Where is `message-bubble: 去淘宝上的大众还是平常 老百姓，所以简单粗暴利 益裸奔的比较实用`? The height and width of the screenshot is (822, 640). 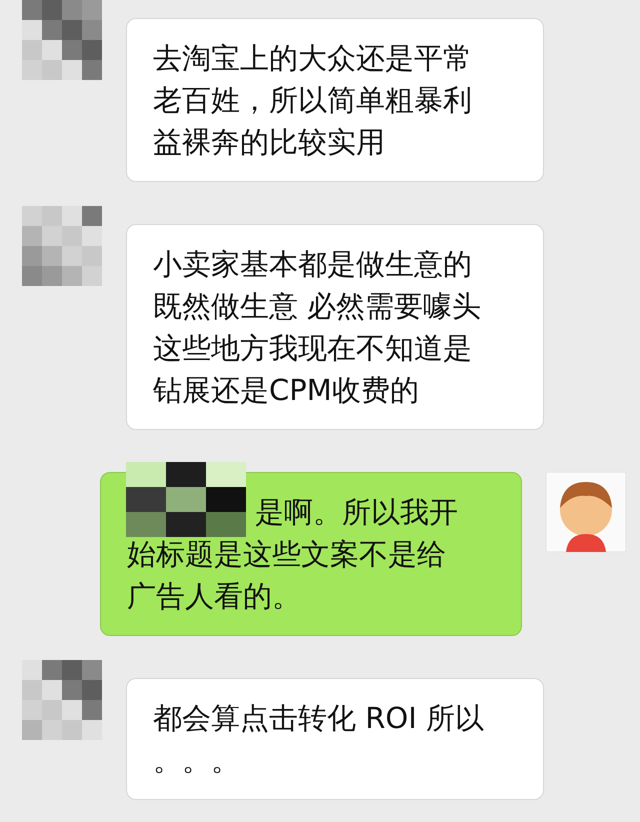
message-bubble: 去淘宝上的大众还是平常 老百姓，所以简单粗暴利 益裸奔的比较实用 is located at coordinates (335, 100).